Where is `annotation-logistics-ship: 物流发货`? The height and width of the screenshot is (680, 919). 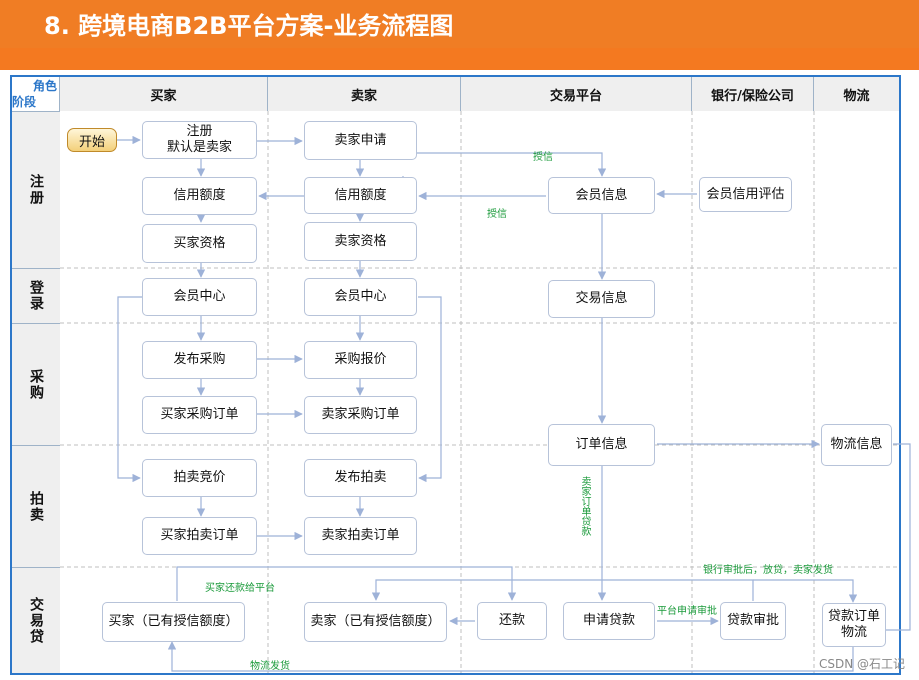 annotation-logistics-ship: 物流发货 is located at coordinates (270, 666).